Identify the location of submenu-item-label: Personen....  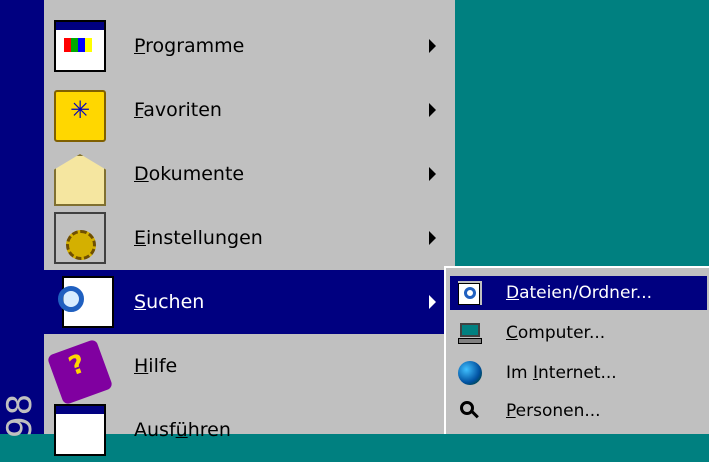
(553, 411).